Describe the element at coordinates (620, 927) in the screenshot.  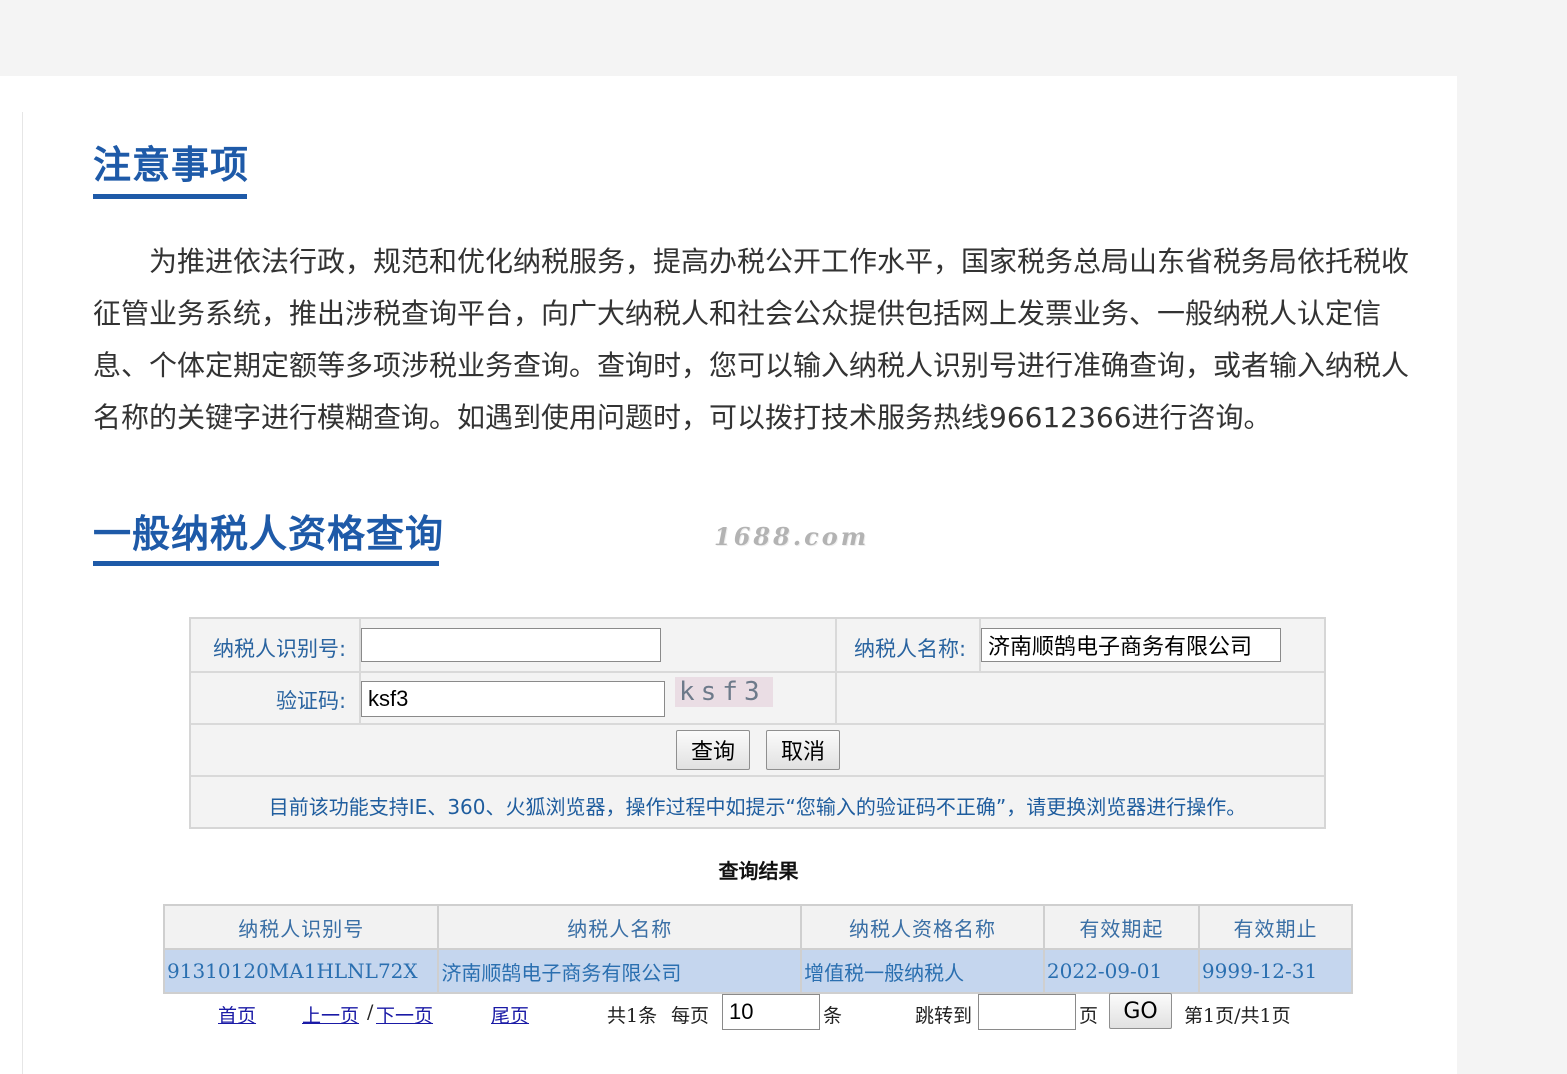
I see `column-header-taxpayer-name: 纳税人名称` at that location.